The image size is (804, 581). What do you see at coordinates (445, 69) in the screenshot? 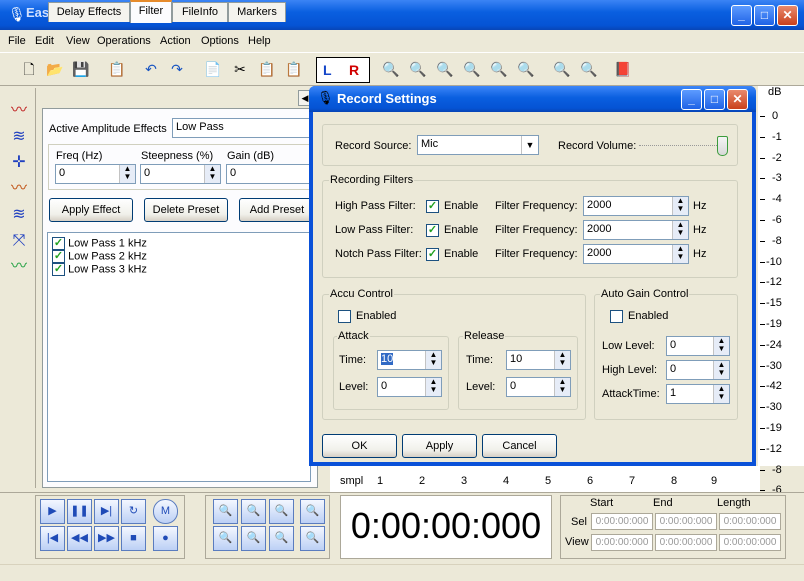
I see `zoom-page-icon: 🔍` at bounding box center [445, 69].